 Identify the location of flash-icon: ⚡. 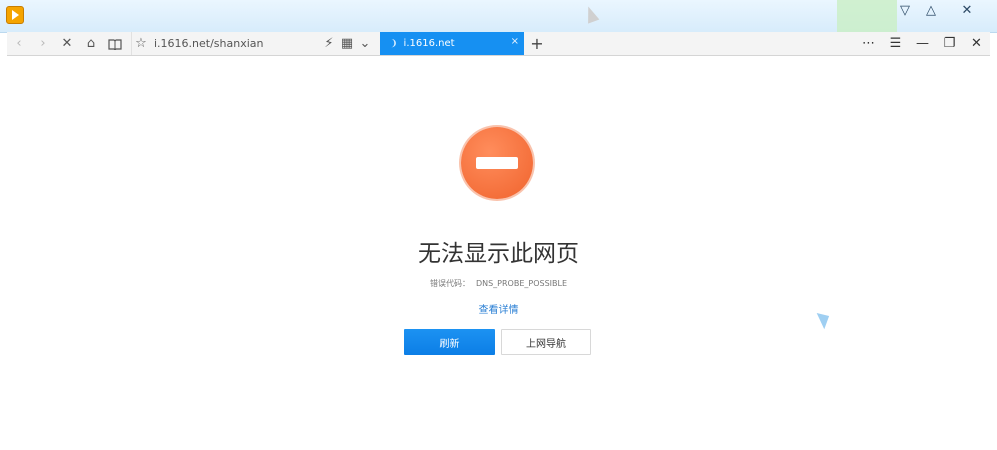
(329, 43).